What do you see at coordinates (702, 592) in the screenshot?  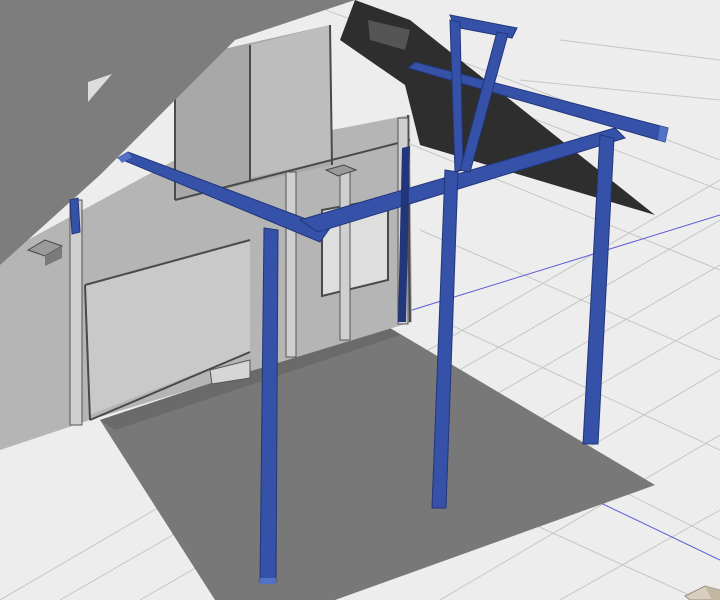 I see `view-cube-corner` at bounding box center [702, 592].